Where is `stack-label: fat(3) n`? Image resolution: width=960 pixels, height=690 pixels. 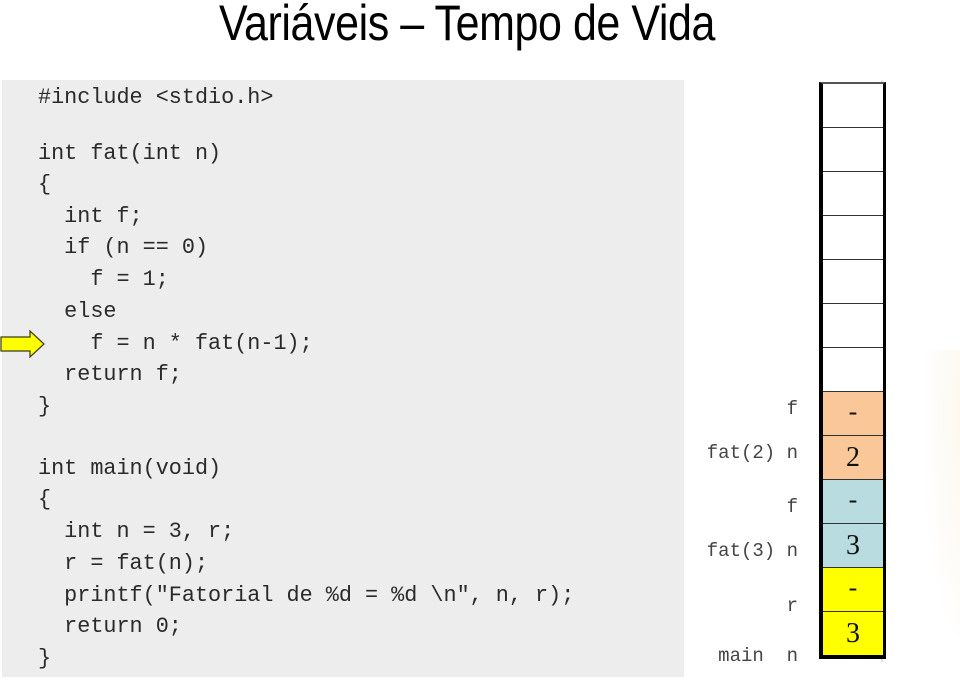 stack-label: fat(3) n is located at coordinates (752, 551).